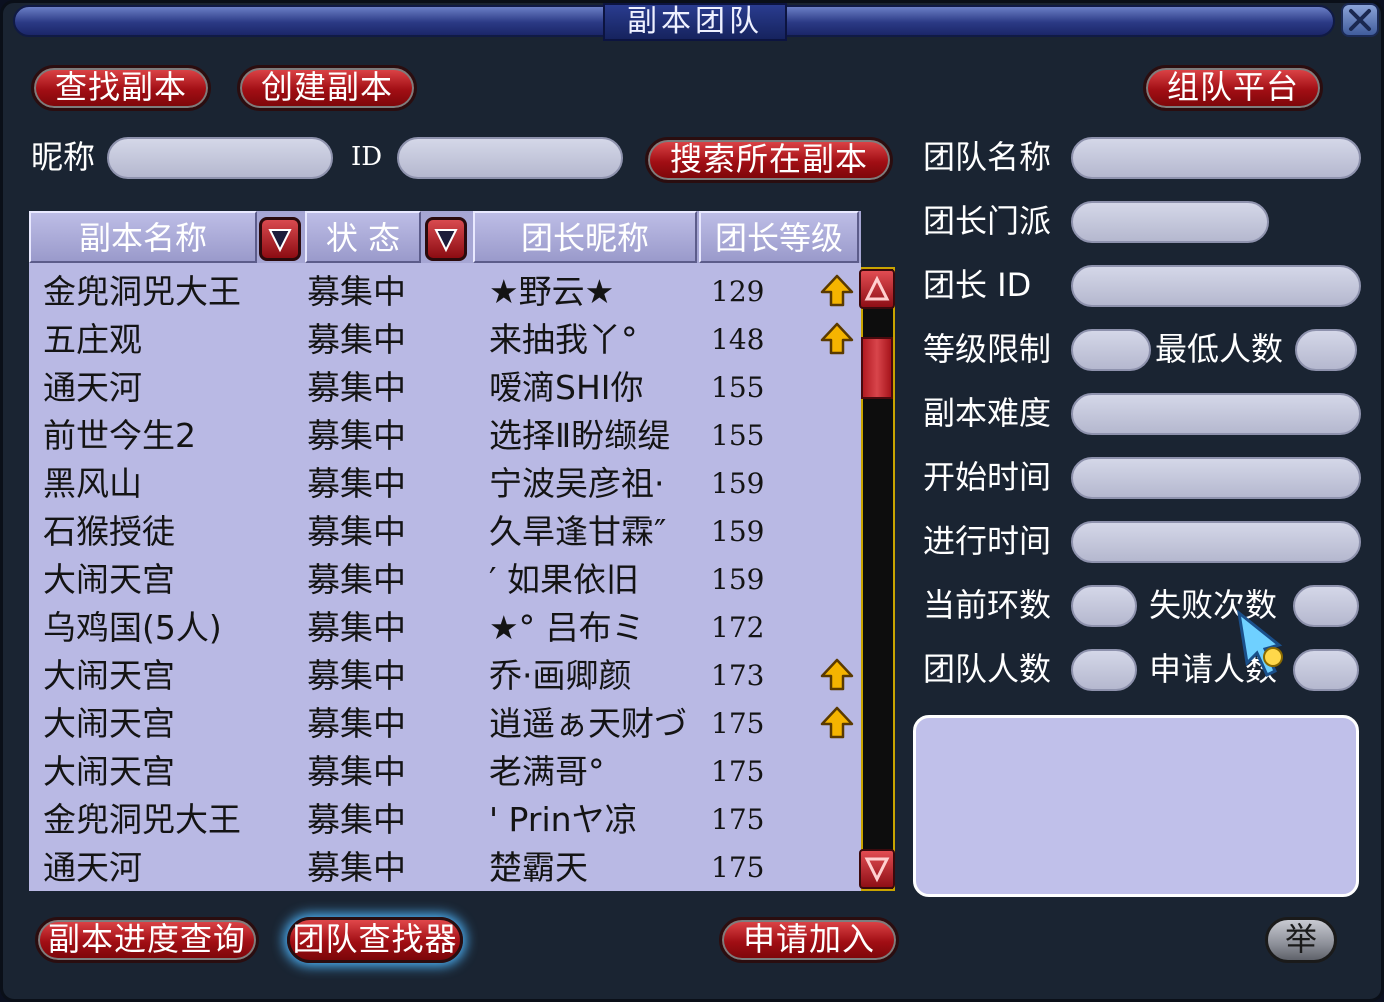 This screenshot has width=1384, height=1002. Describe the element at coordinates (738, 339) in the screenshot. I see `leader-level-cell: 148` at that location.